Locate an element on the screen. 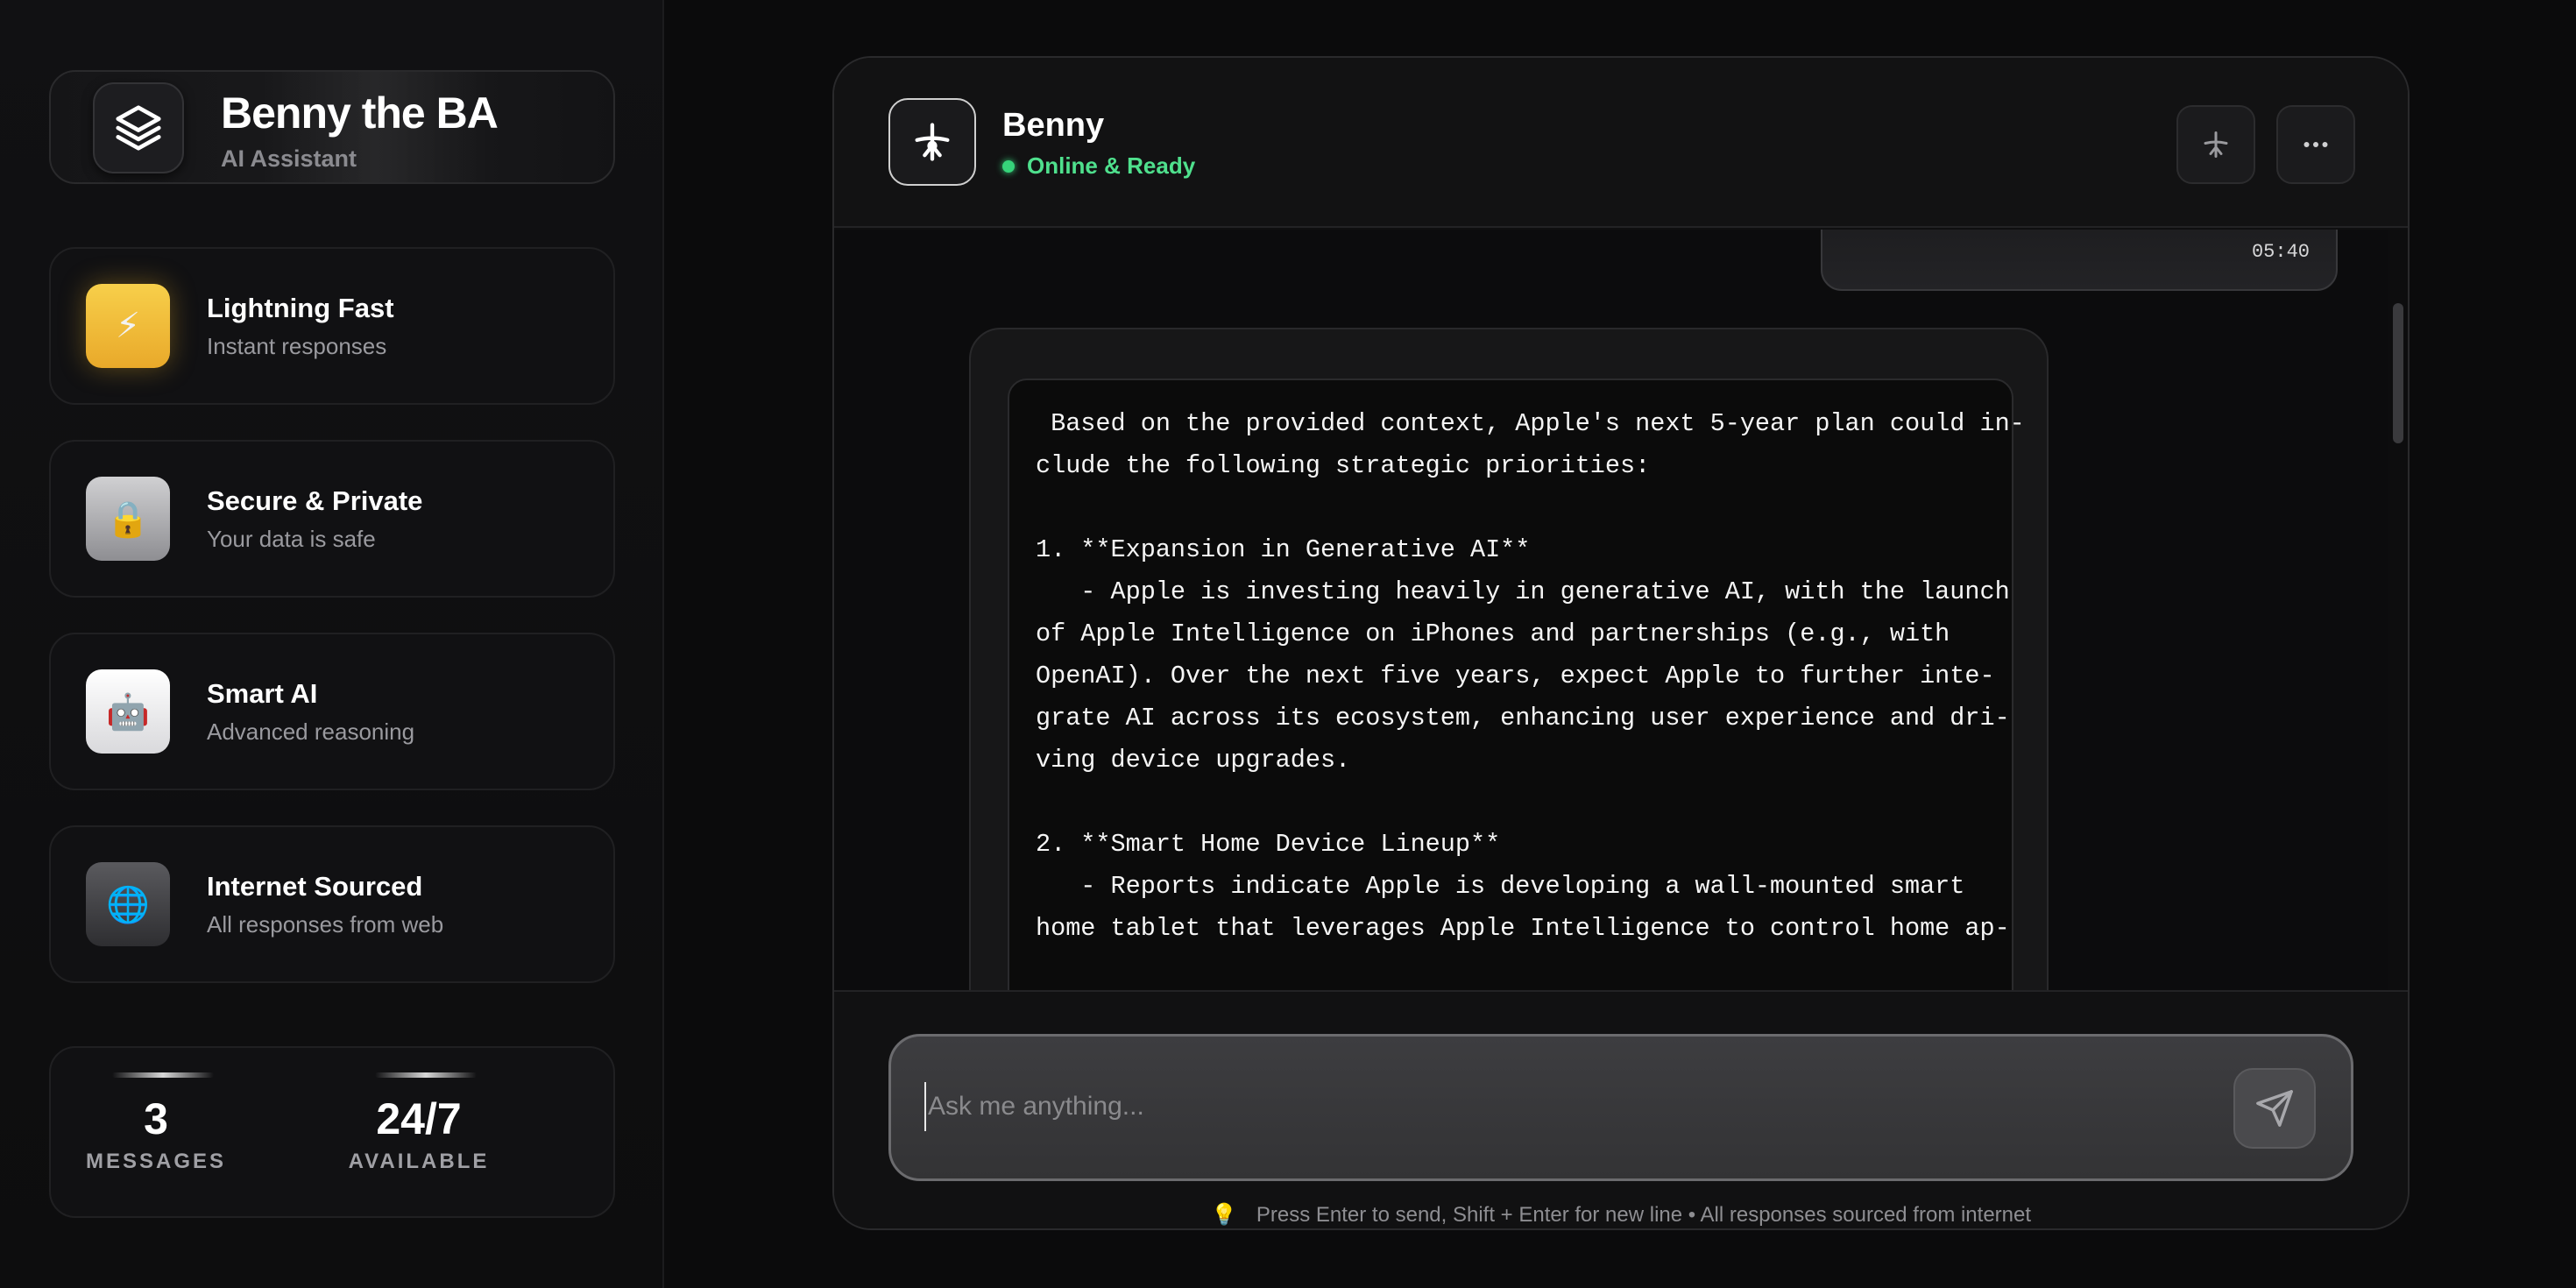 This screenshot has height=1288, width=2576. chat-header: Benny Online & Ready is located at coordinates (1621, 143).